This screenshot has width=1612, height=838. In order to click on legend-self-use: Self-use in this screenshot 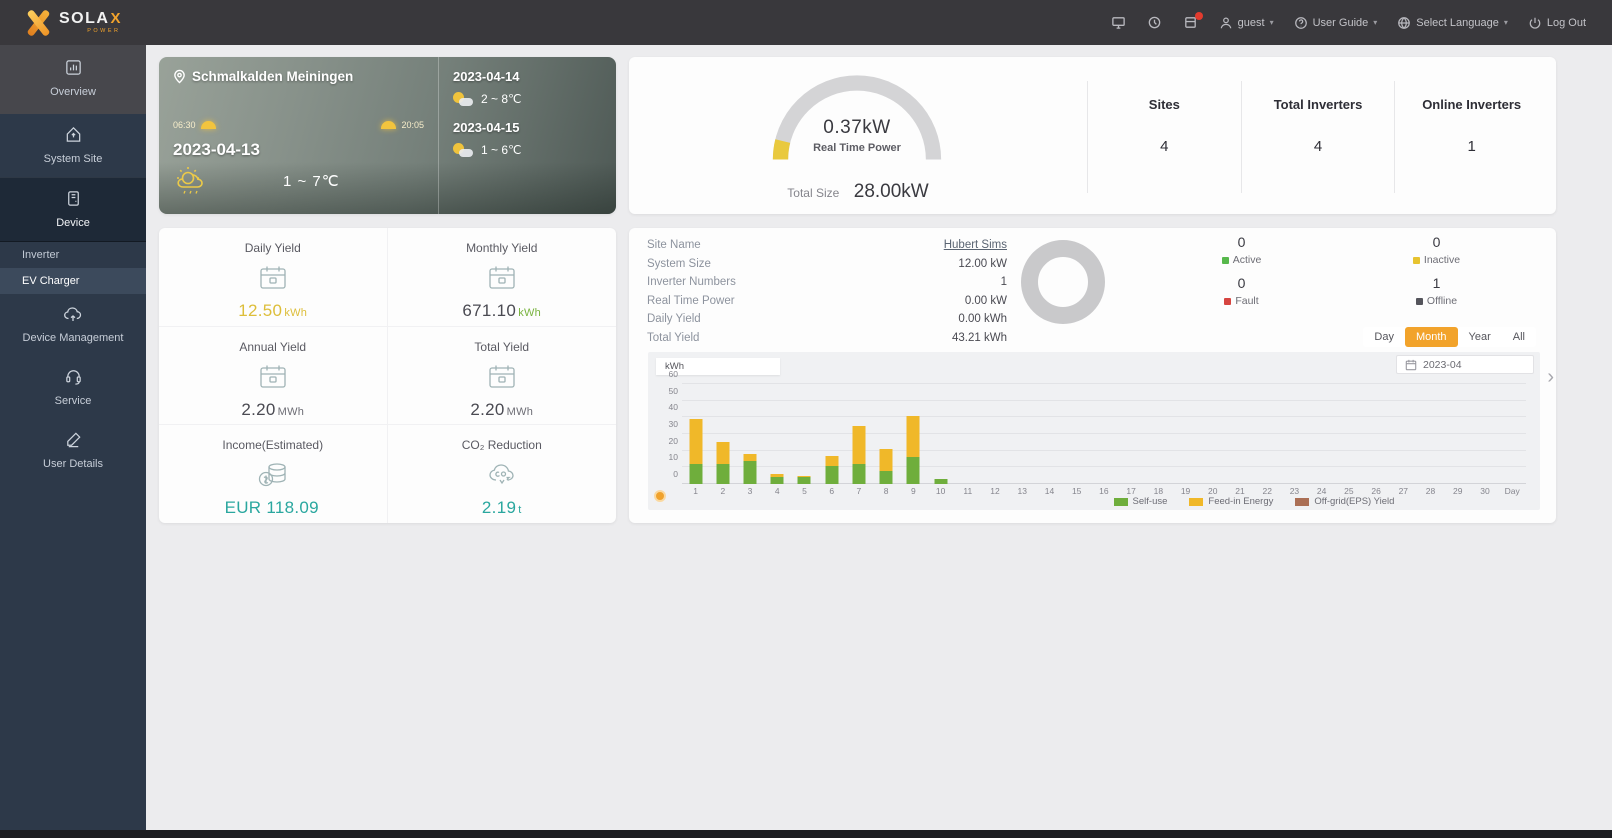, I will do `click(1140, 501)`.